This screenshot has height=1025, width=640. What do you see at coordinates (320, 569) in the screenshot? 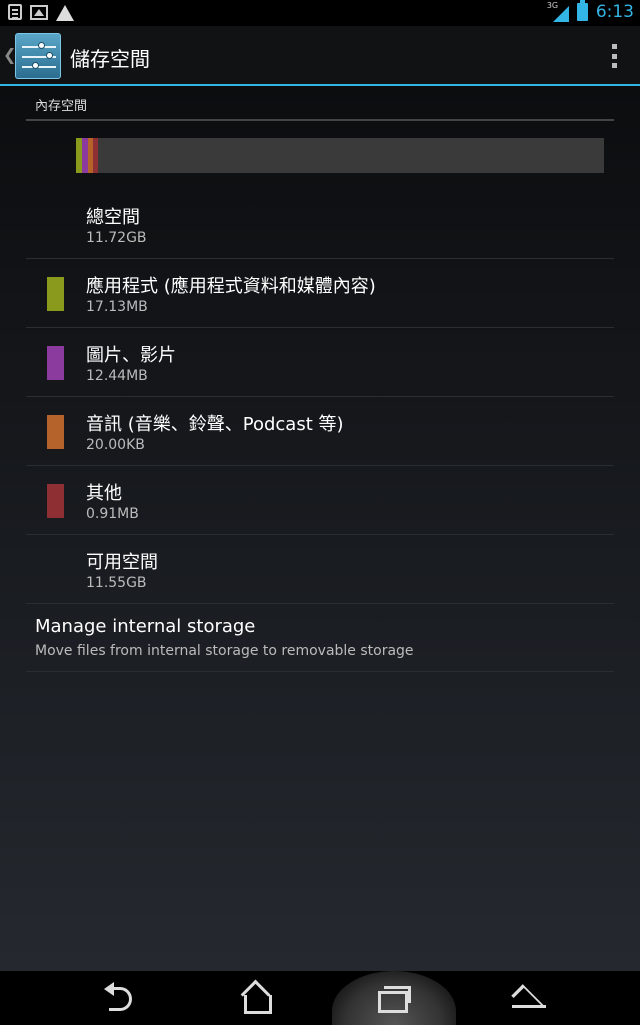
I see `storage-item: 可用空間 11.55GB` at bounding box center [320, 569].